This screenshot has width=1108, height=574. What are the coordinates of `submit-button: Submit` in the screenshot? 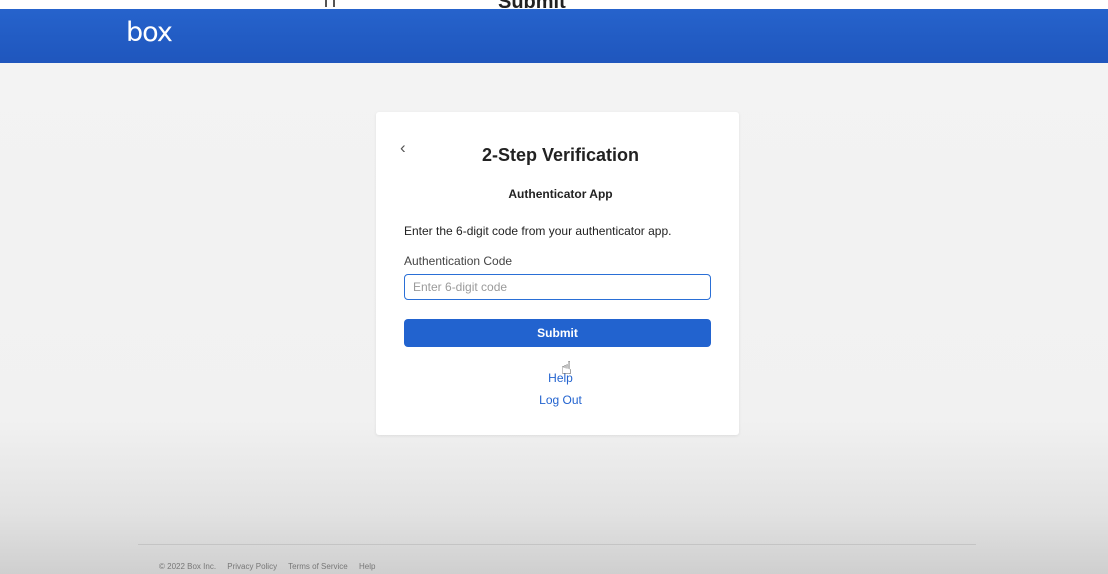 It's located at (557, 333).